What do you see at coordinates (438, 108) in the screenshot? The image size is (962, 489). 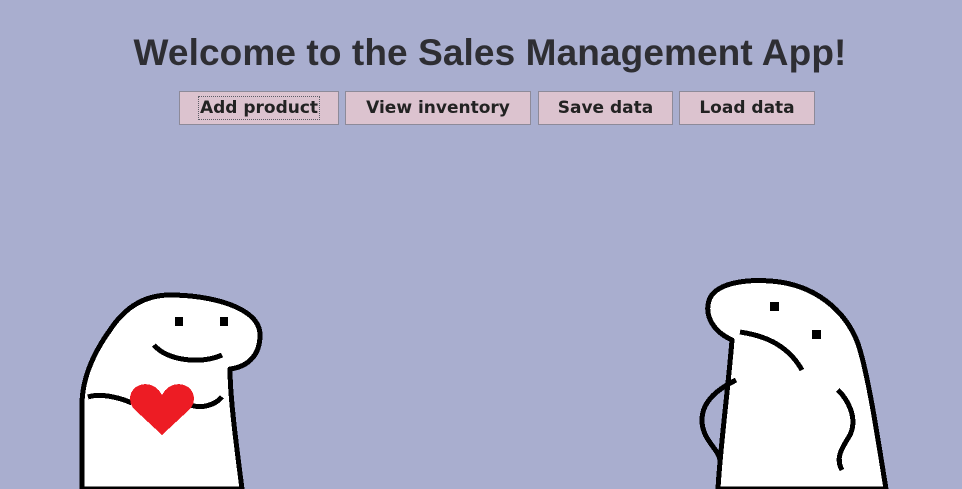 I see `view-inventory-button: View inventory` at bounding box center [438, 108].